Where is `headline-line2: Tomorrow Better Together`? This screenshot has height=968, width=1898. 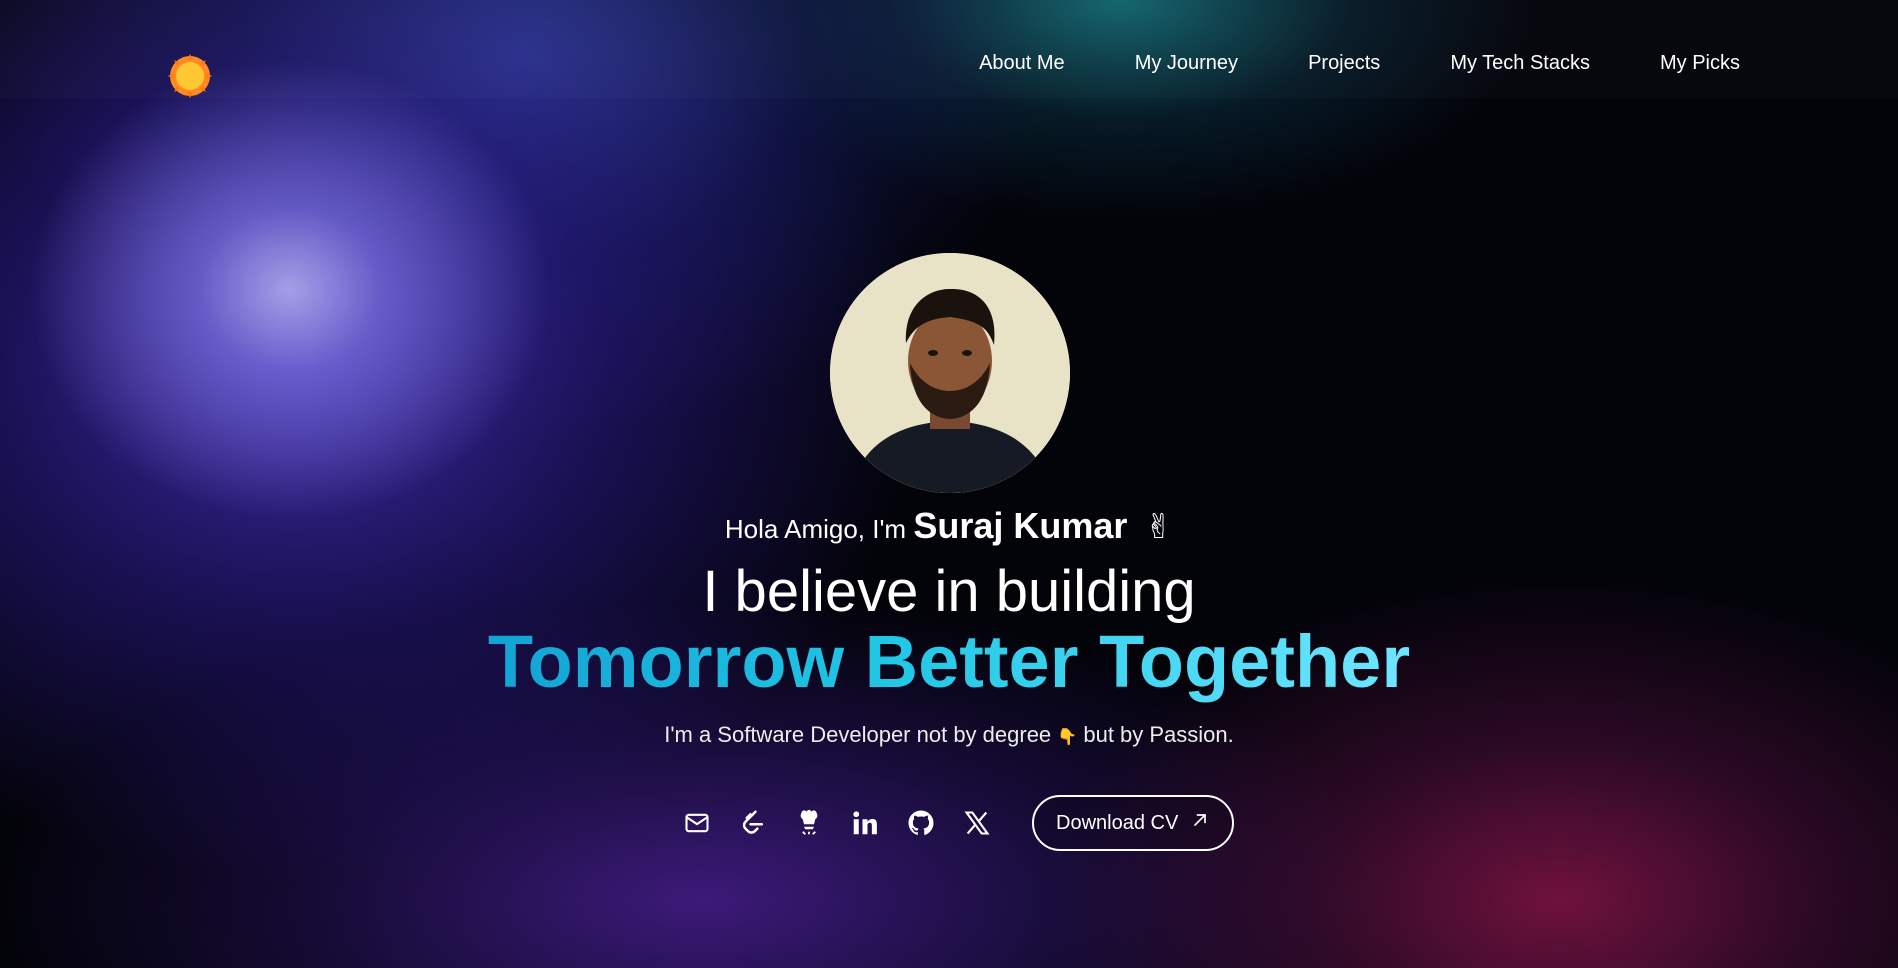
headline-line2: Tomorrow Better Together is located at coordinates (949, 662).